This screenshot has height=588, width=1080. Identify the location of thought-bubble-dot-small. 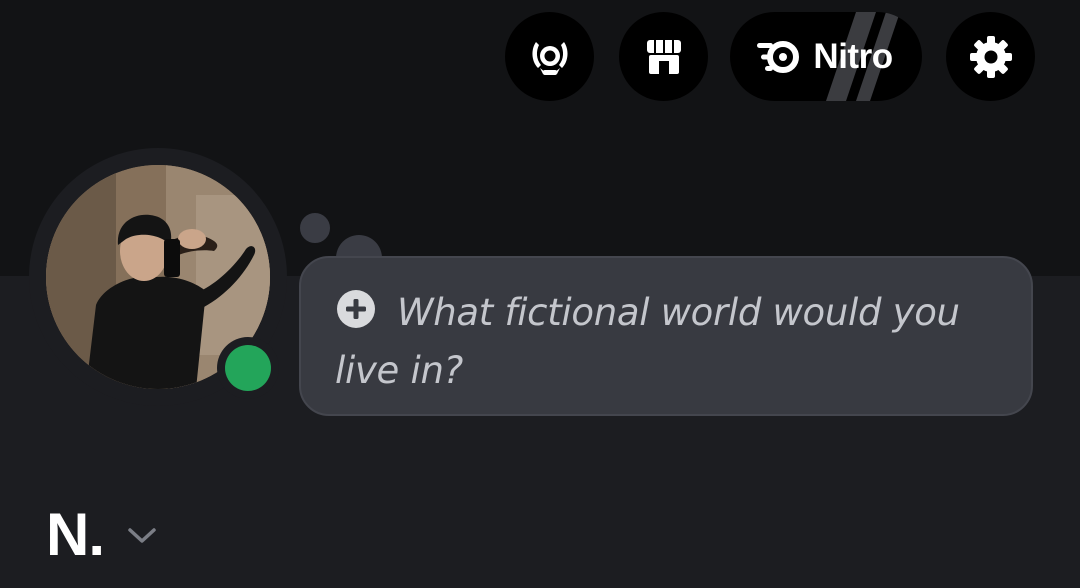
(315, 228).